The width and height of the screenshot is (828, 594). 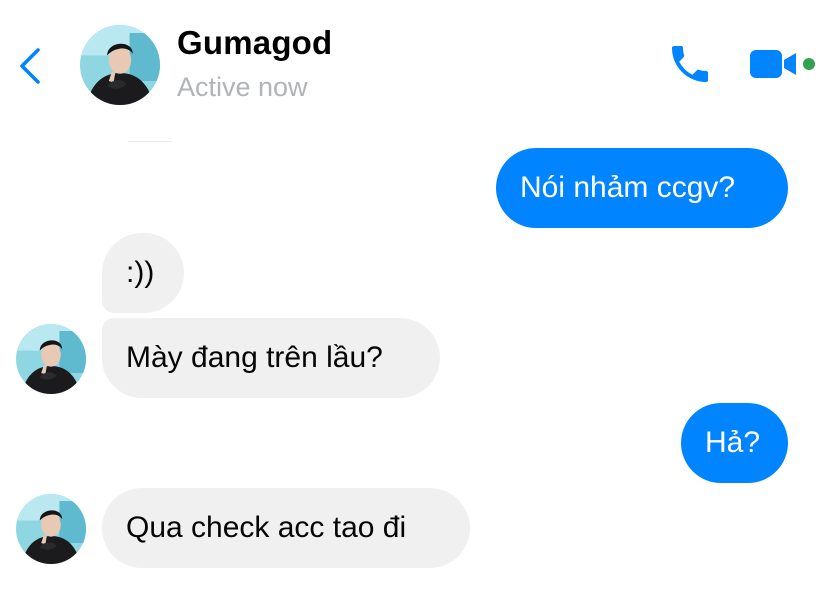 I want to click on message-bubble-incoming: Qua check acc tao đi, so click(x=286, y=528).